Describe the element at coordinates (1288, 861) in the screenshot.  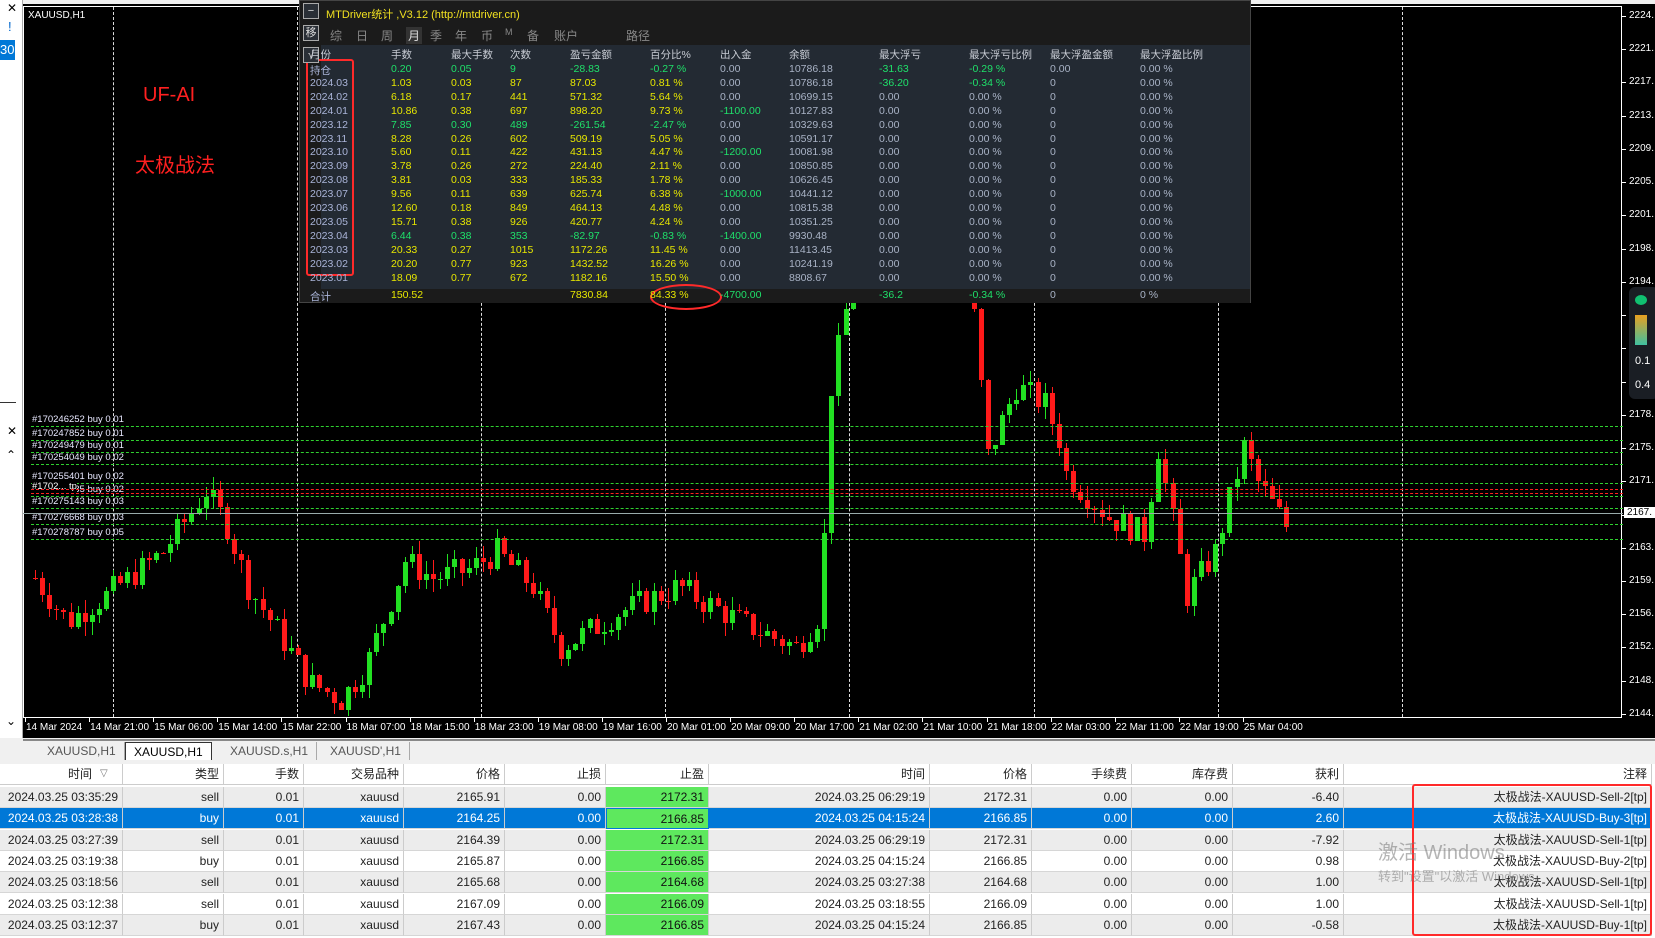
I see `trade-cell: 0.98` at that location.